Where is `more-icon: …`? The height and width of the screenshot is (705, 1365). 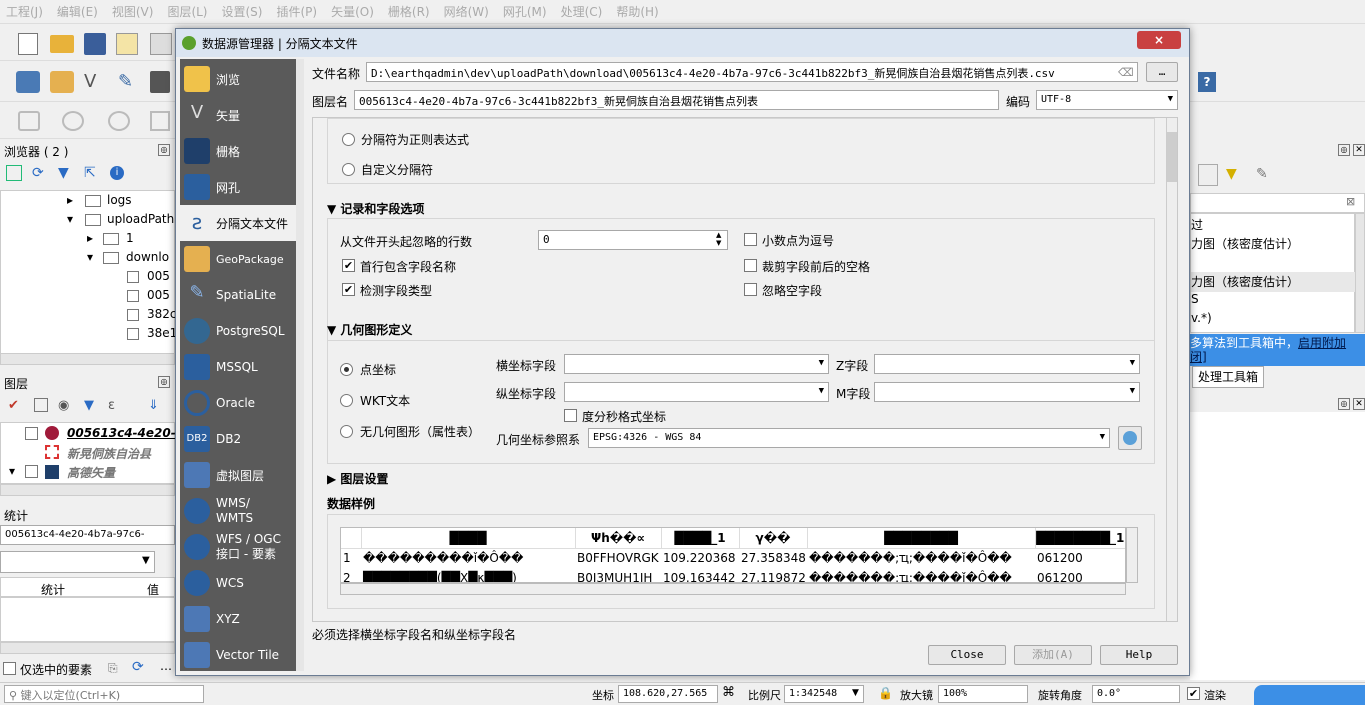 more-icon: … is located at coordinates (166, 666).